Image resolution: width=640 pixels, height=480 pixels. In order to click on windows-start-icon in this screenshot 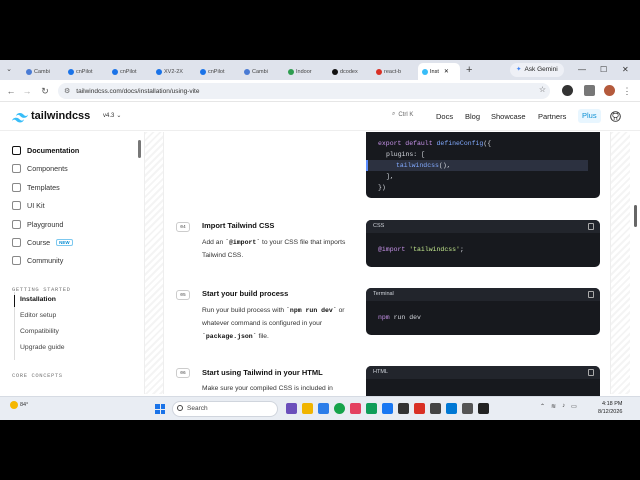, I will do `click(160, 409)`.